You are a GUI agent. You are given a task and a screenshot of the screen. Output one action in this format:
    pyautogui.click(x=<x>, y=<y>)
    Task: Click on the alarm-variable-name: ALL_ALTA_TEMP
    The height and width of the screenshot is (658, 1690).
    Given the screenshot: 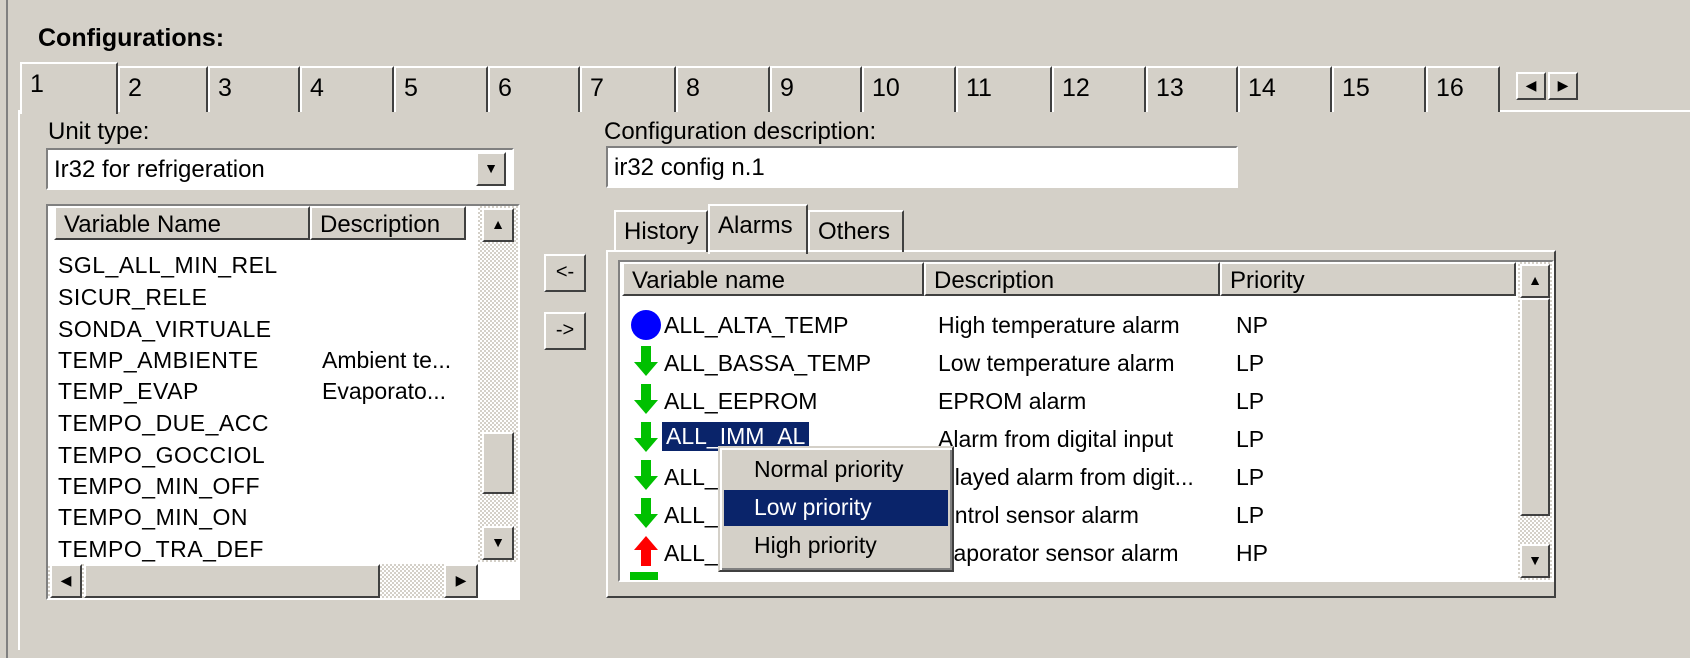 What is the action you would take?
    pyautogui.click(x=756, y=325)
    